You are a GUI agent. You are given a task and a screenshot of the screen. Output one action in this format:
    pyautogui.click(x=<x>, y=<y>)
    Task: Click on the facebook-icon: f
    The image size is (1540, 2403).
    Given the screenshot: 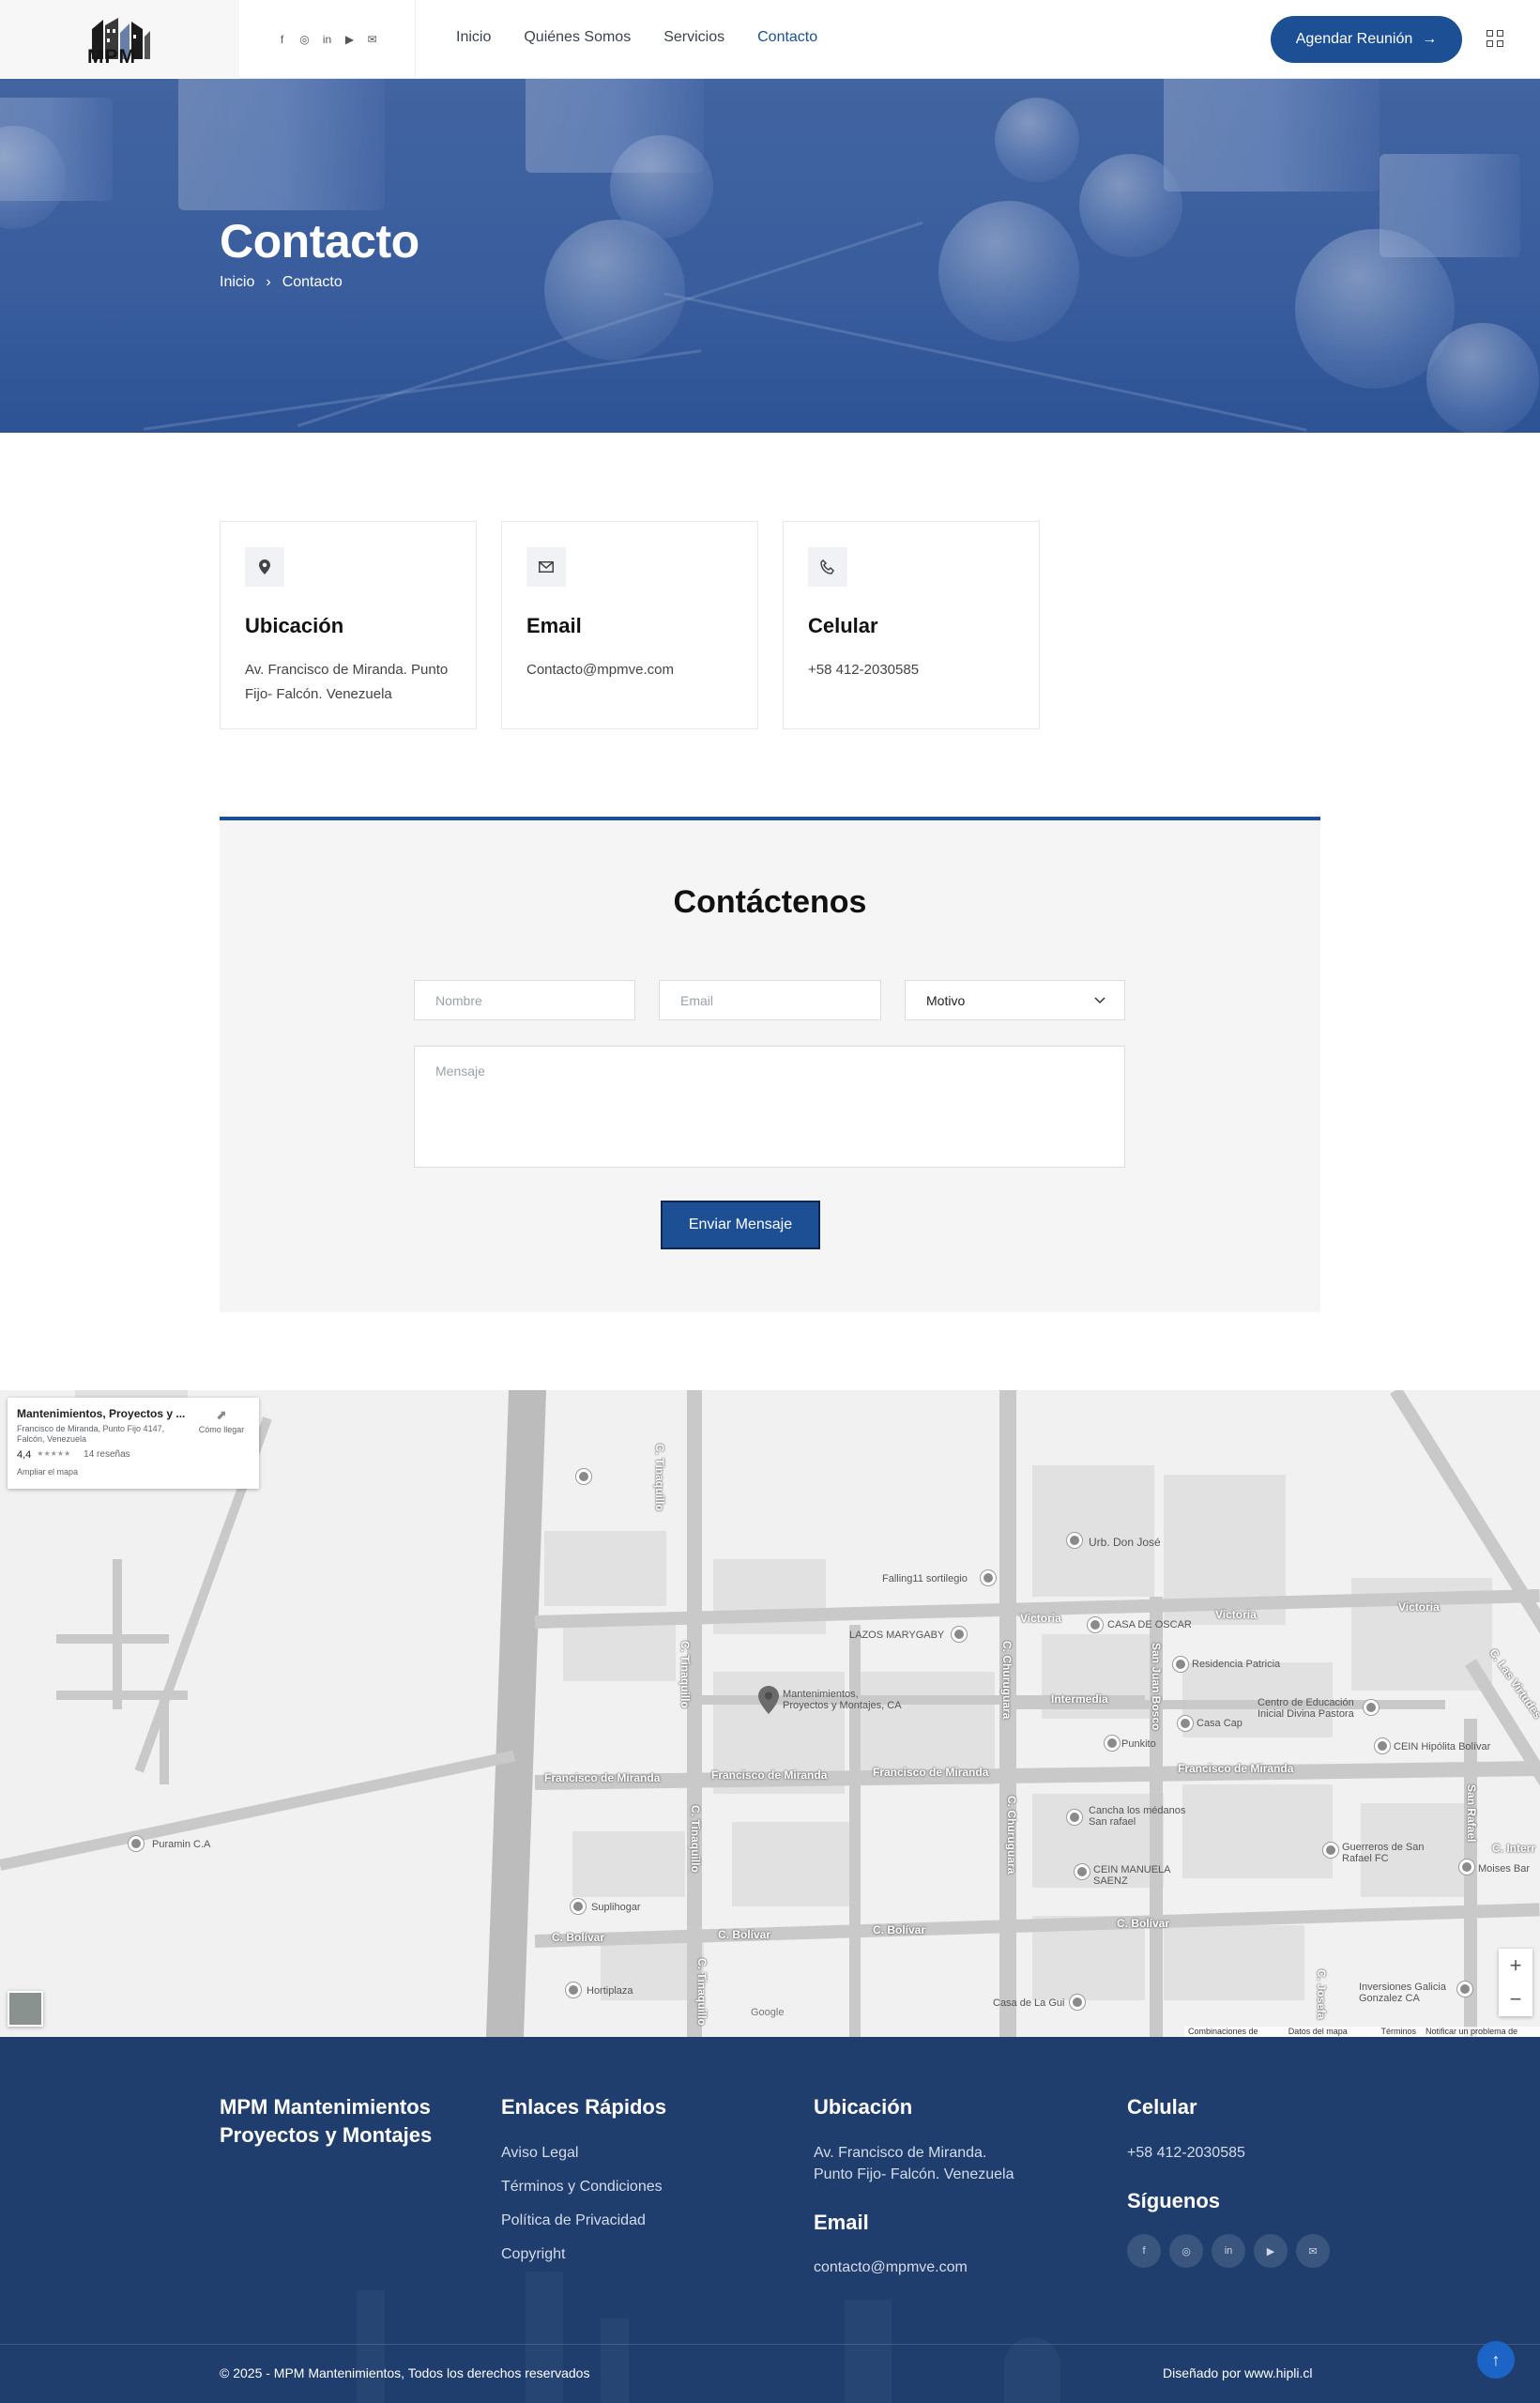 What is the action you would take?
    pyautogui.click(x=282, y=39)
    